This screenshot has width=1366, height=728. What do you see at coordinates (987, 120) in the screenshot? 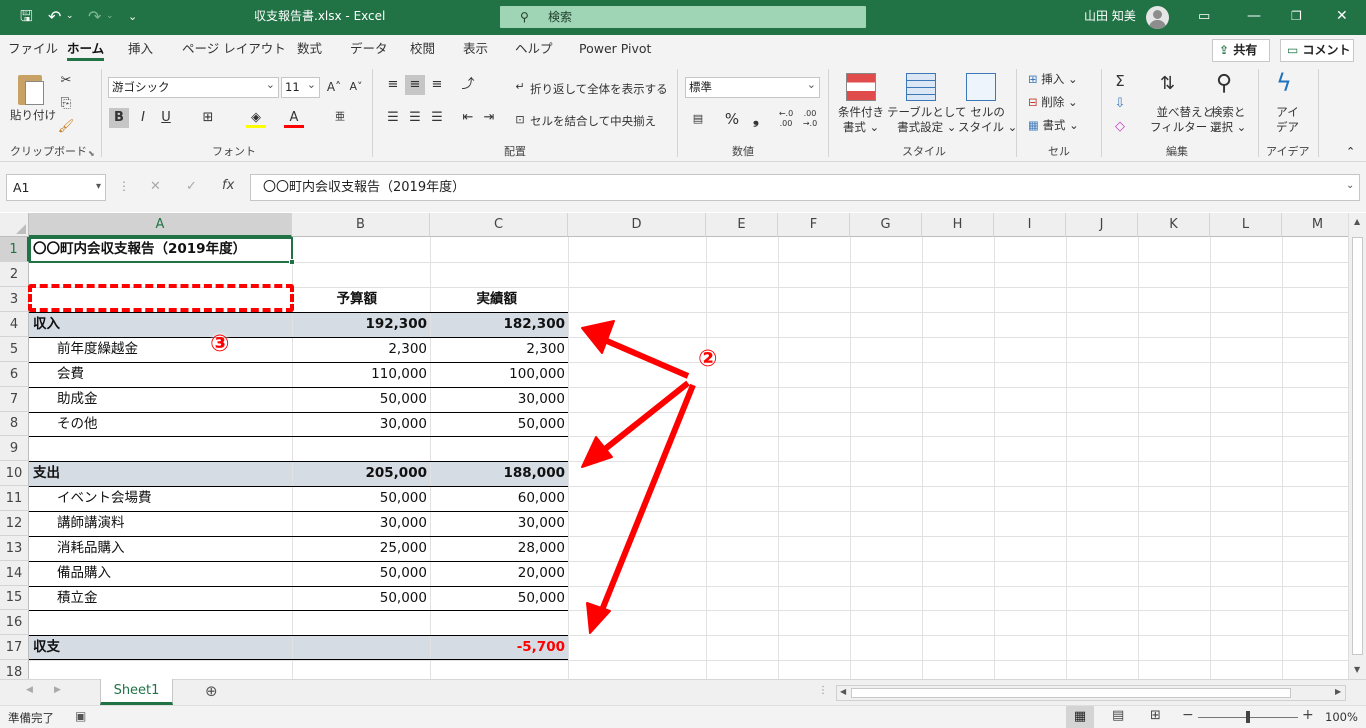
I see `cell-styles-button: セルの スタイル ⌄` at bounding box center [987, 120].